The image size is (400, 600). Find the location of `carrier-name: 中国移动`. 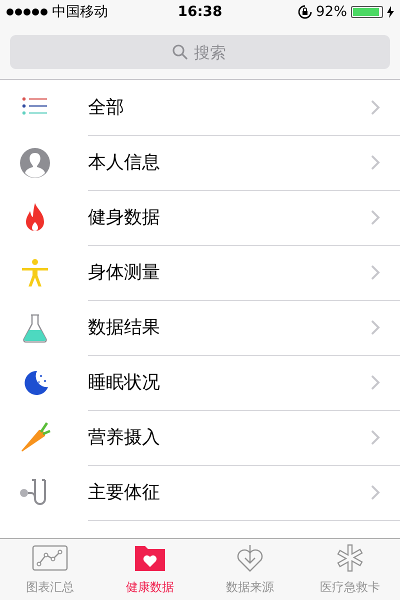

carrier-name: 中国移动 is located at coordinates (80, 12).